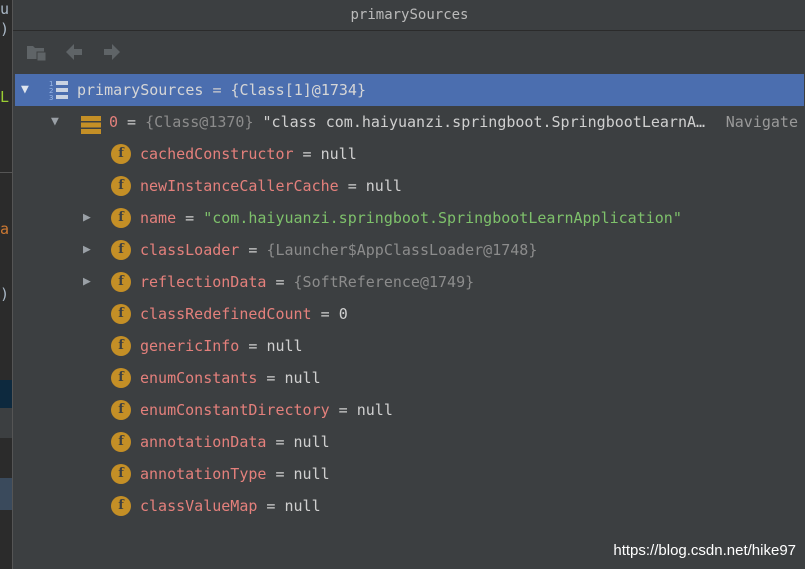  I want to click on field-value: {SoftReference@1749}, so click(384, 282).